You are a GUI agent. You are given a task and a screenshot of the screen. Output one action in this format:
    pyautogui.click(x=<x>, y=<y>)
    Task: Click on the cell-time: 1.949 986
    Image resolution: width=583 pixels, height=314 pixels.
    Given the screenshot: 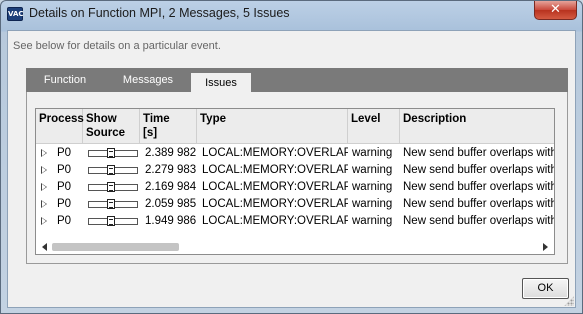 What is the action you would take?
    pyautogui.click(x=171, y=221)
    